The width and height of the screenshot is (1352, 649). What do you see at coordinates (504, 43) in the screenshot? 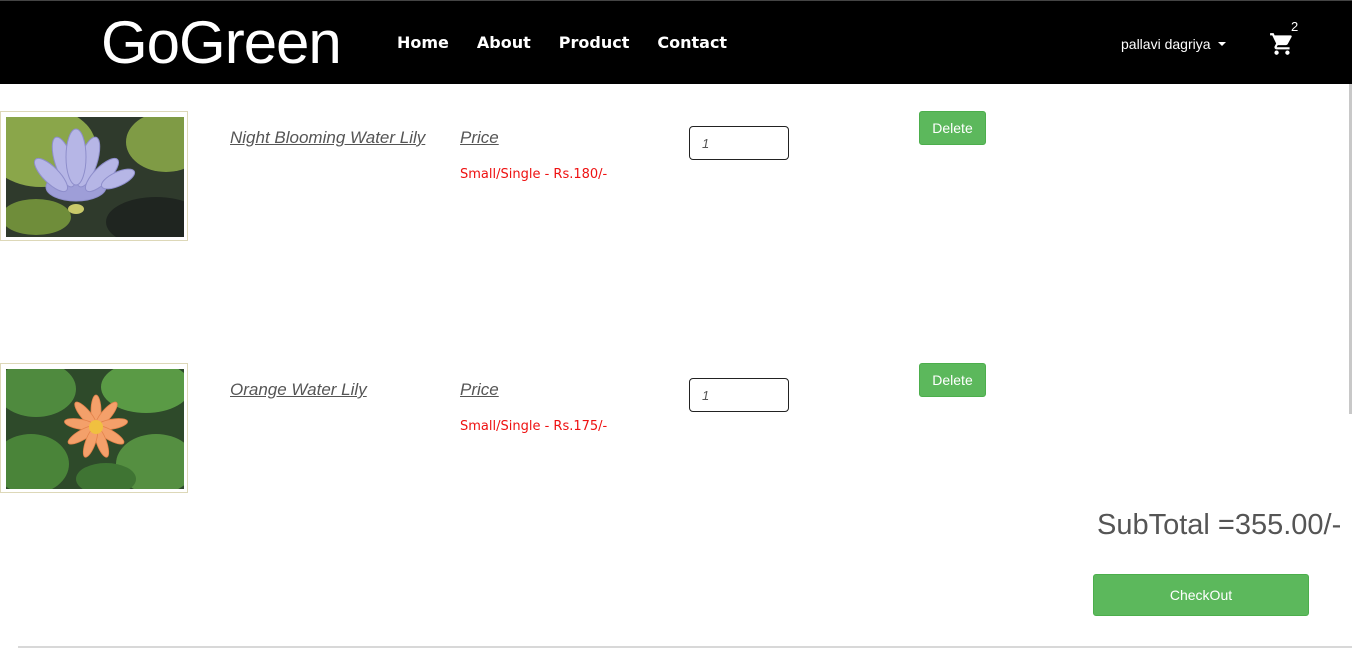
I see `nav-about-link: About` at bounding box center [504, 43].